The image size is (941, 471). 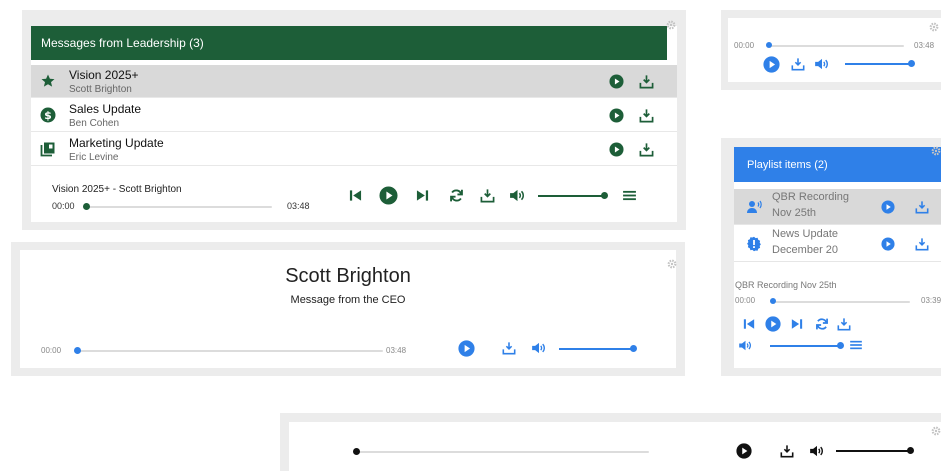 I want to click on dollar-icon: $, so click(x=48, y=115).